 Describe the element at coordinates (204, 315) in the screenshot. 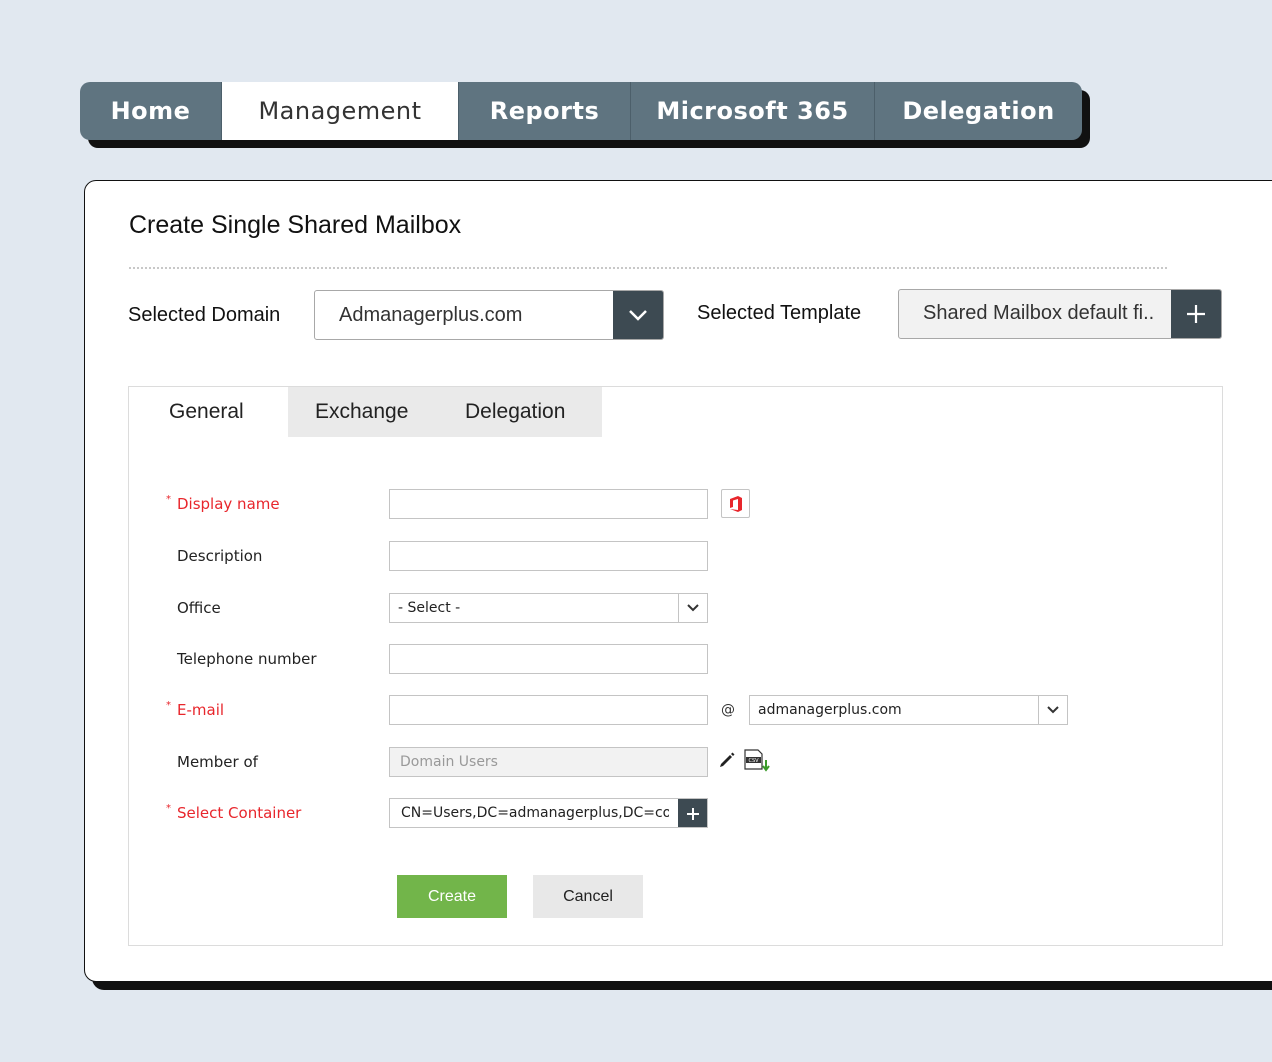

I see `selected-domain-label: Selected Domain` at that location.